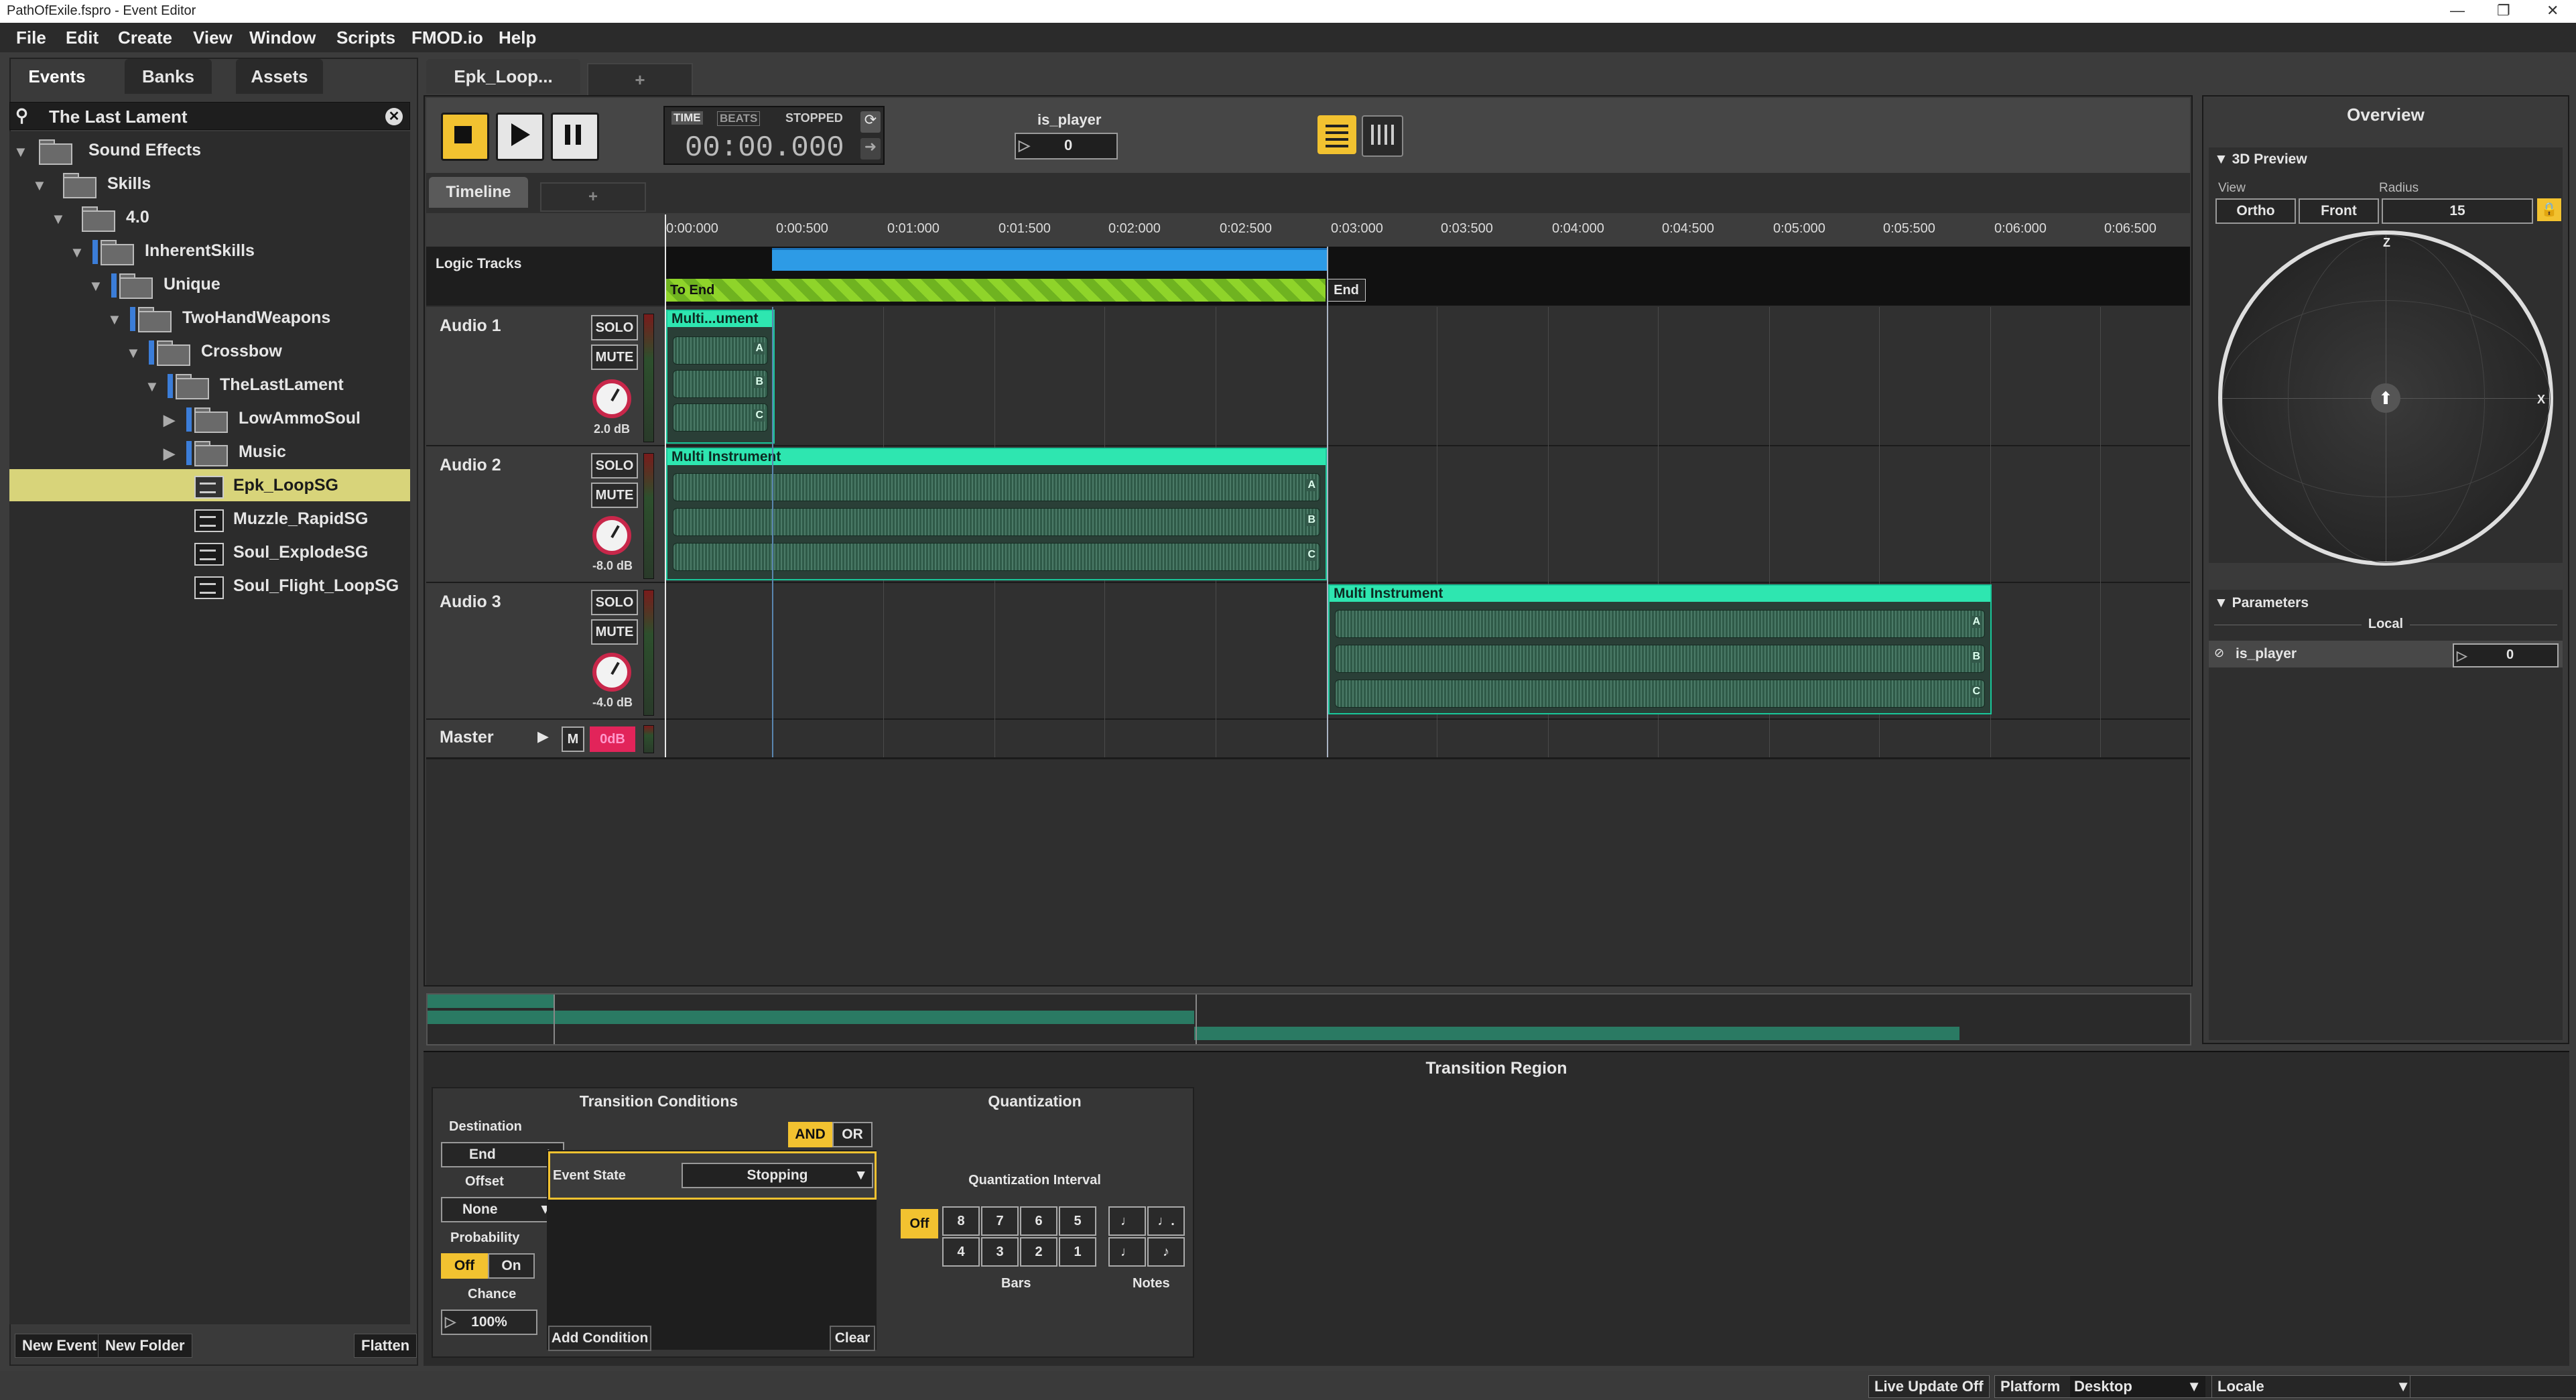  Describe the element at coordinates (209, 217) in the screenshot. I see `tree-item-4-0: ▼ 4.0` at that location.